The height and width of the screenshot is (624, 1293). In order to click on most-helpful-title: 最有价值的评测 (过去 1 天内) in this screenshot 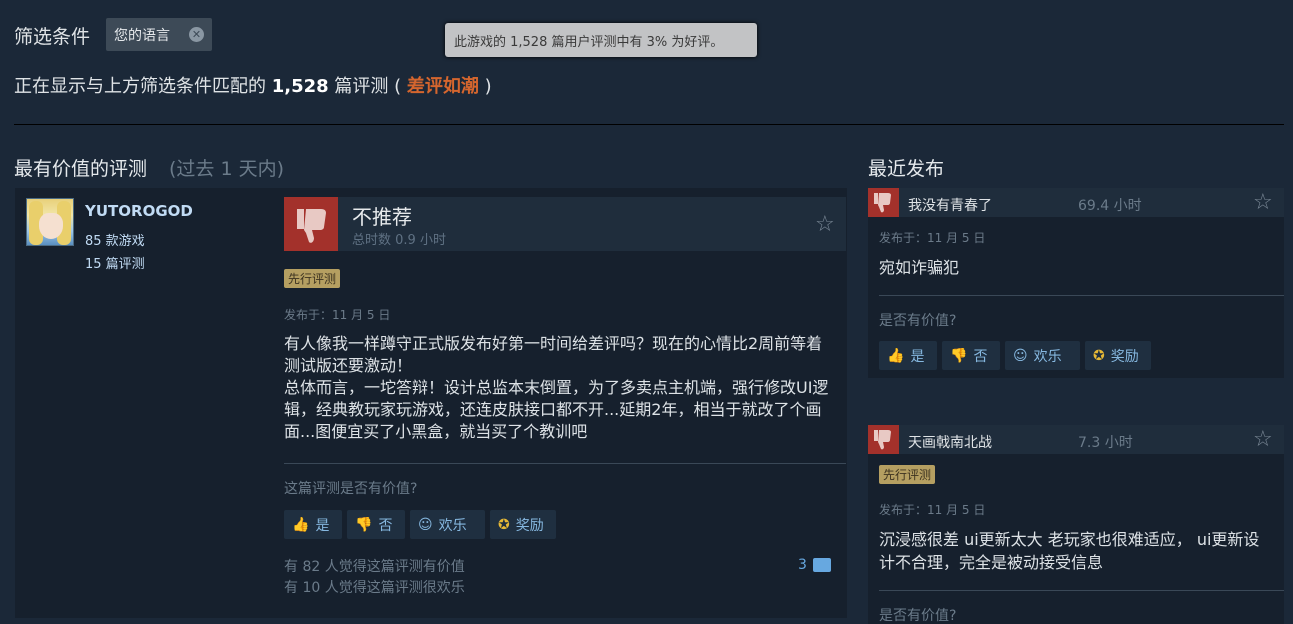, I will do `click(149, 167)`.